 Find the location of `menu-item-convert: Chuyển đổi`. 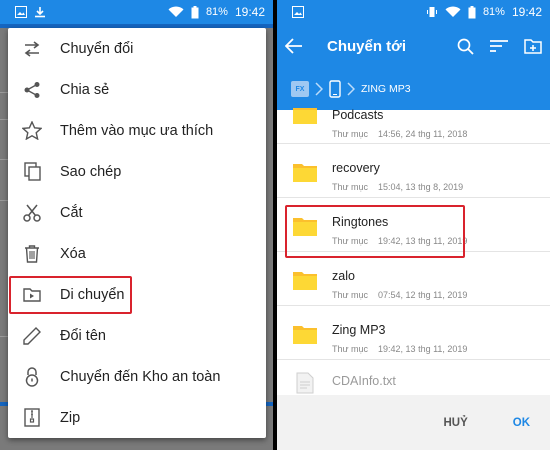

menu-item-convert: Chuyển đổi is located at coordinates (137, 48).